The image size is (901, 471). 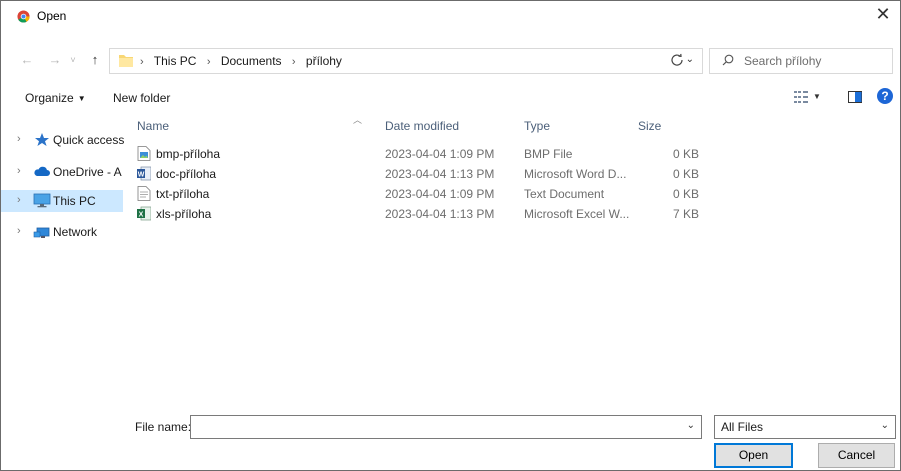 What do you see at coordinates (153, 126) in the screenshot?
I see `column-header-name: Name` at bounding box center [153, 126].